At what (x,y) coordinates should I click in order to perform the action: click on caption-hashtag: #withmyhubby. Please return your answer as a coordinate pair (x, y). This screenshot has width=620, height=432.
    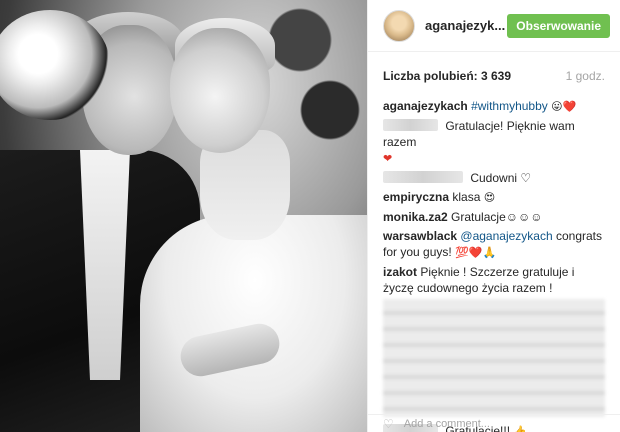
    Looking at the image, I should click on (509, 106).